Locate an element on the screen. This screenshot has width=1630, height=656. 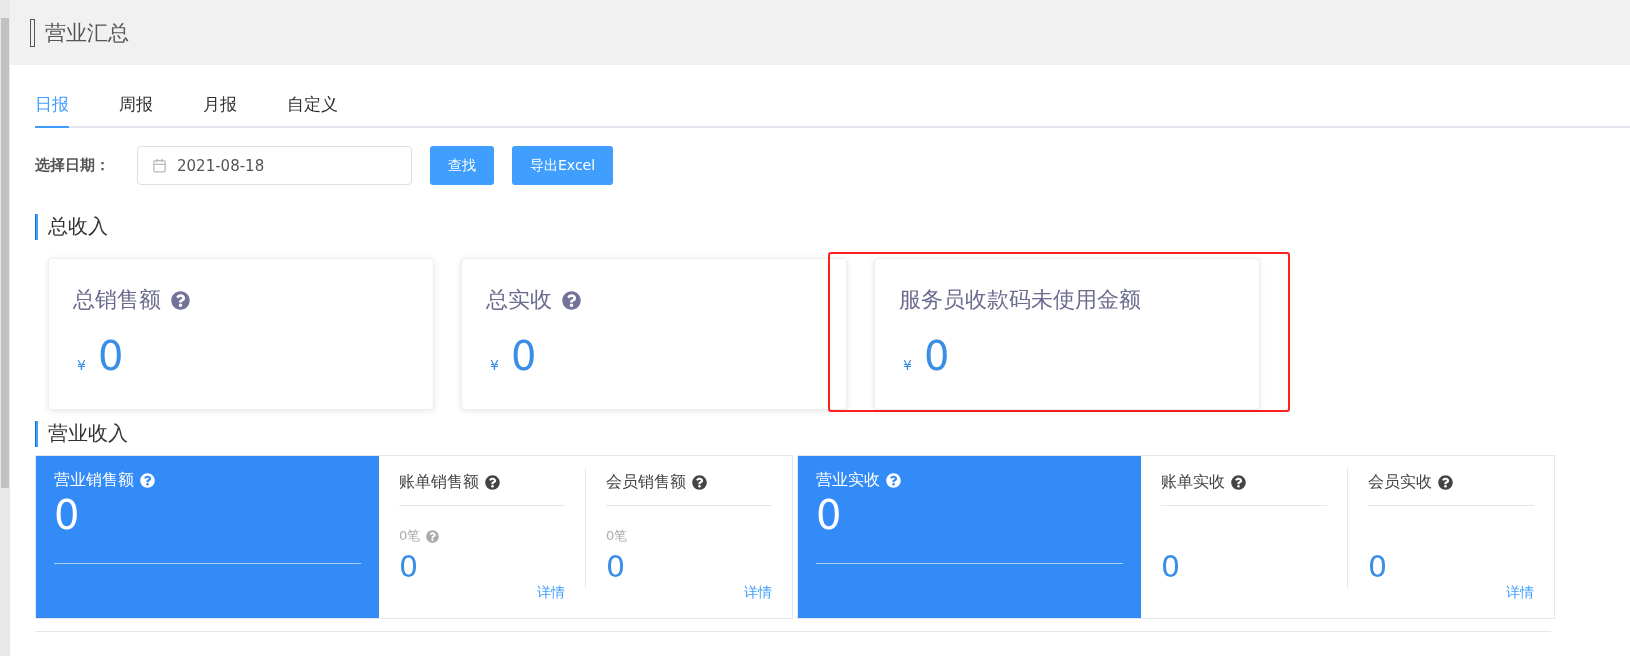
section-title: 营业收入 is located at coordinates (88, 433).